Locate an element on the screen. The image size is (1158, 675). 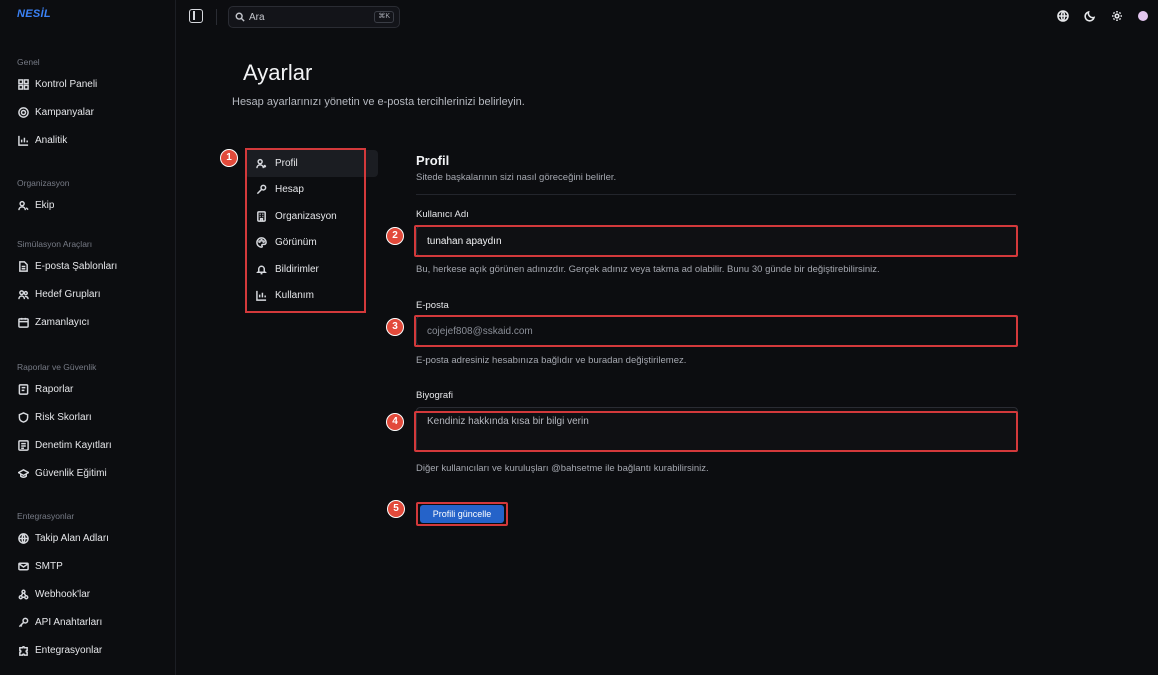
nav-group-organizasyon: Organizasyon Ekip is located at coordinates (88, 197).